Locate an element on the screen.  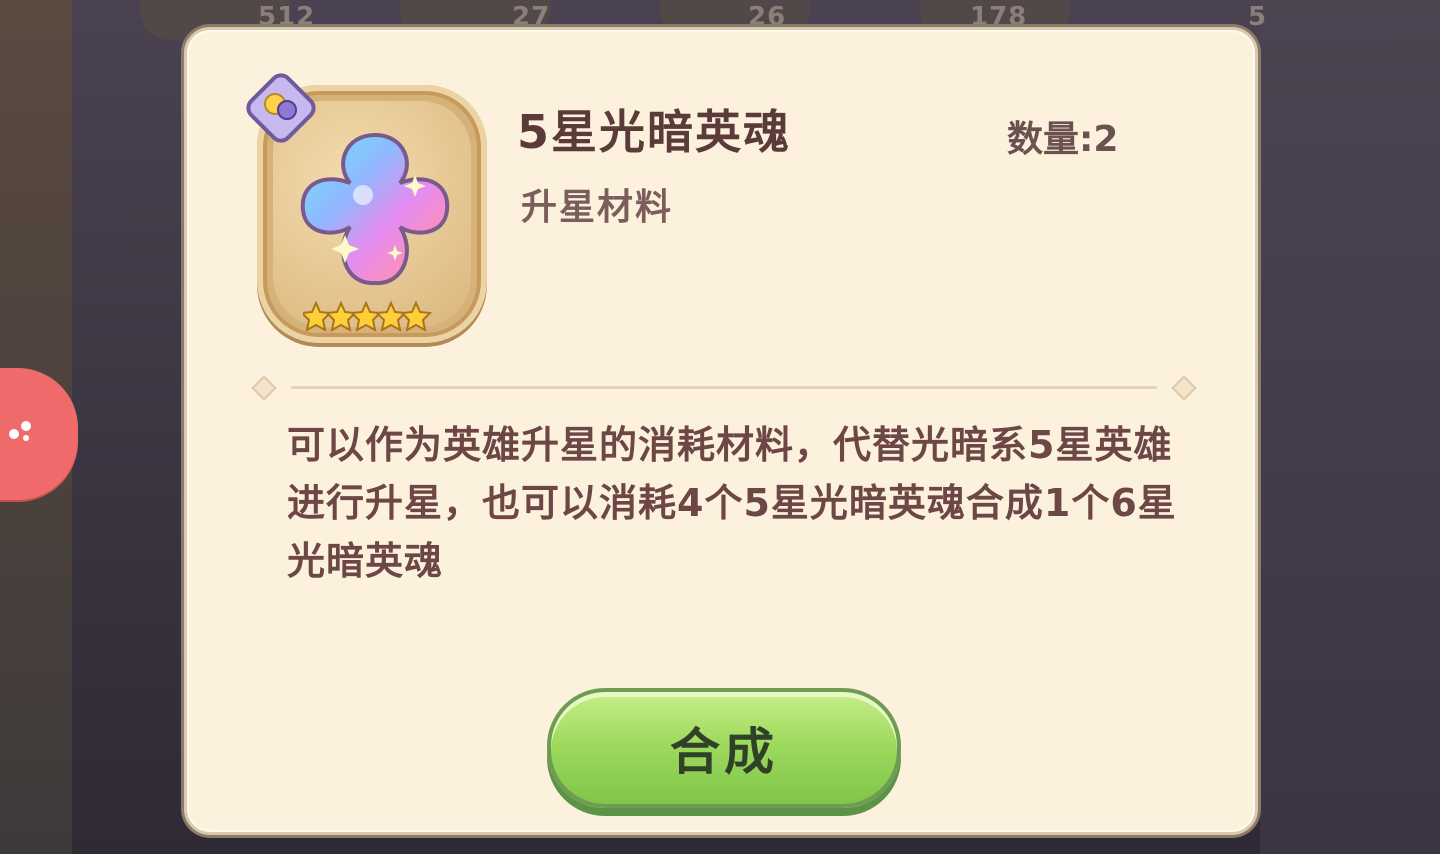
item-name: 5星光暗英魂 is located at coordinates (654, 132).